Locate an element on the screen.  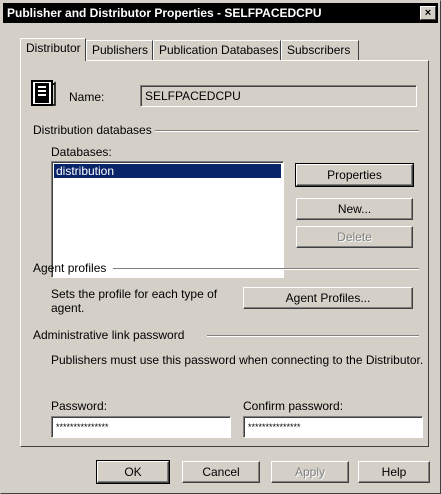
help-button: Help is located at coordinates (394, 472).